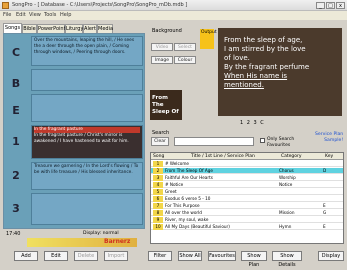 The height and width of the screenshot is (270, 347). I want to click on col-header-category: Category, so click(291, 156).